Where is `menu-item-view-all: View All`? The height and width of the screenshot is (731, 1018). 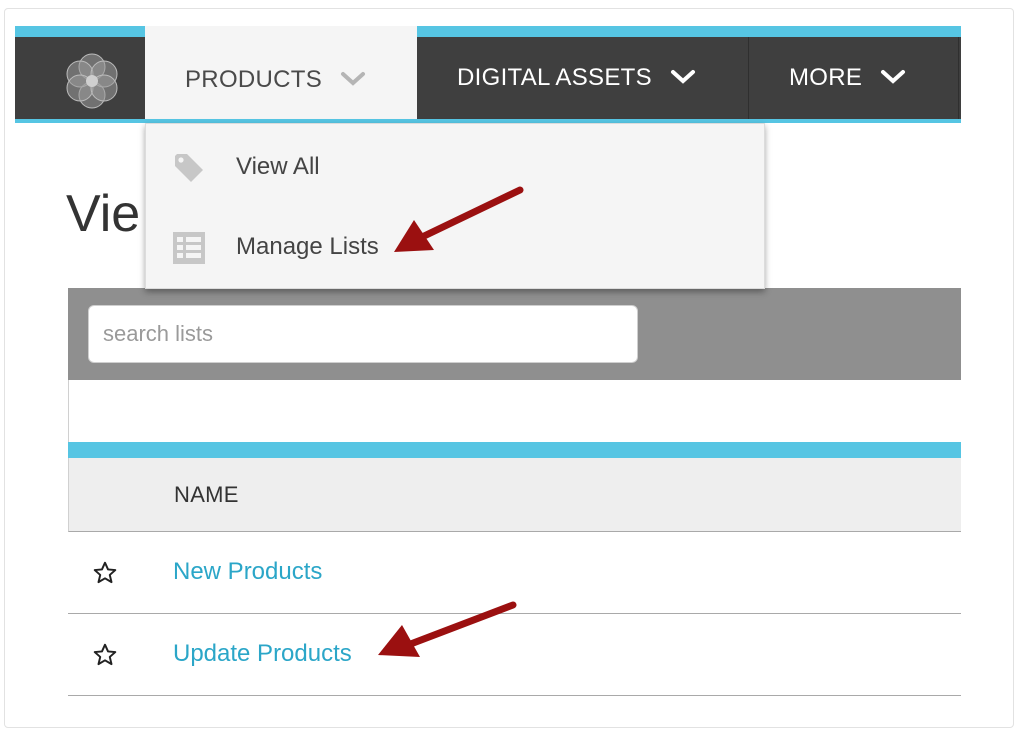
menu-item-view-all: View All is located at coordinates (455, 167).